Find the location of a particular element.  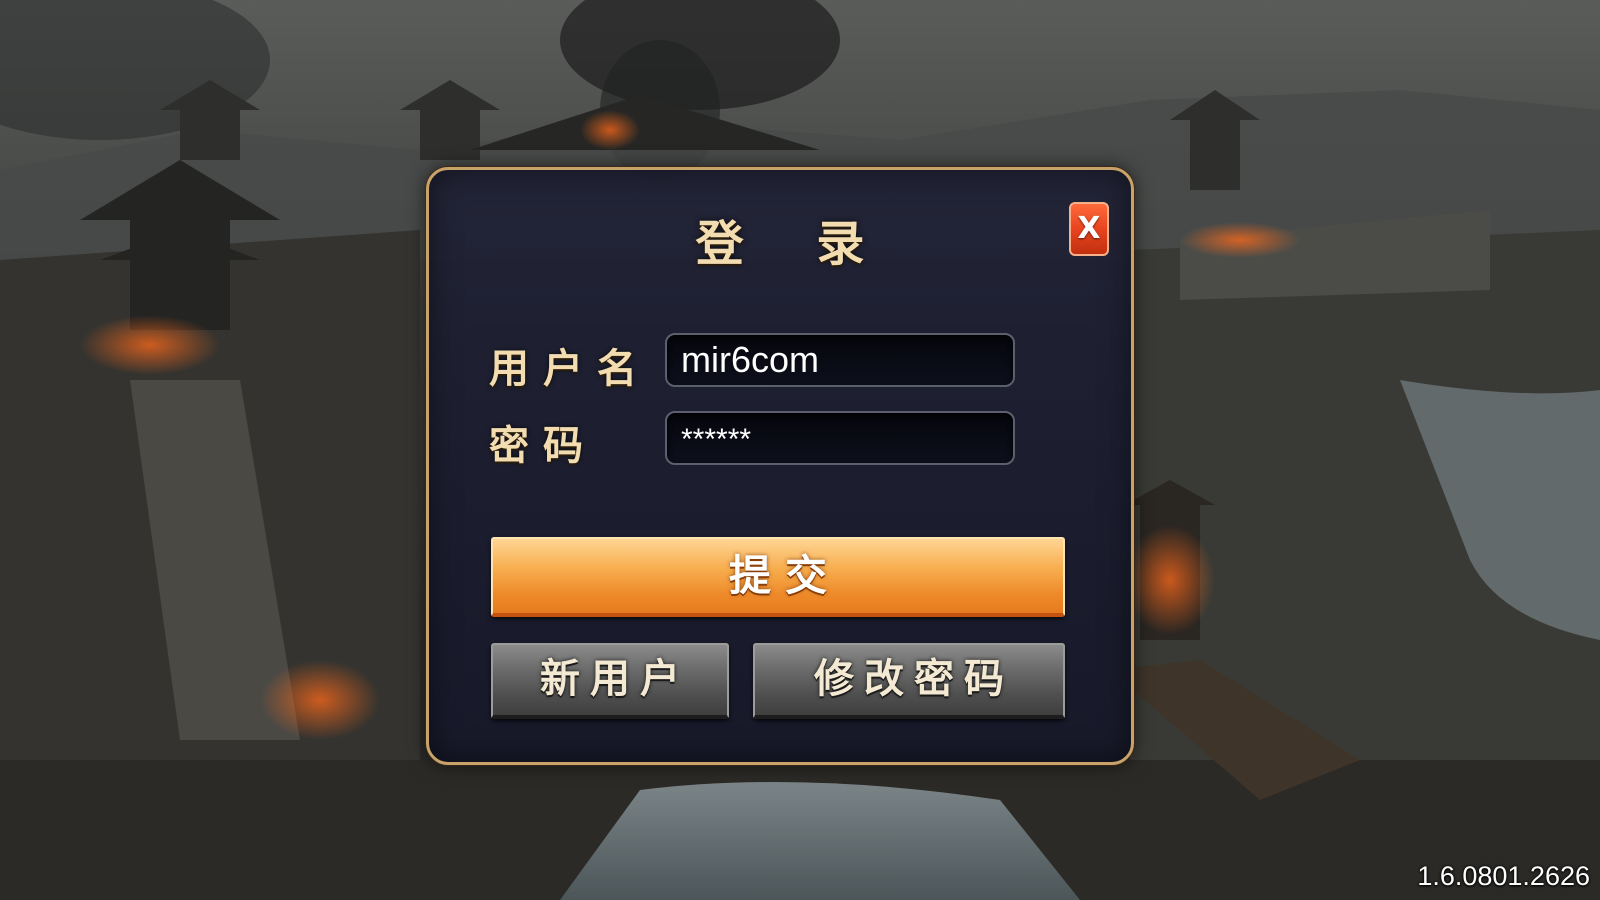

close-icon: X is located at coordinates (1089, 228).